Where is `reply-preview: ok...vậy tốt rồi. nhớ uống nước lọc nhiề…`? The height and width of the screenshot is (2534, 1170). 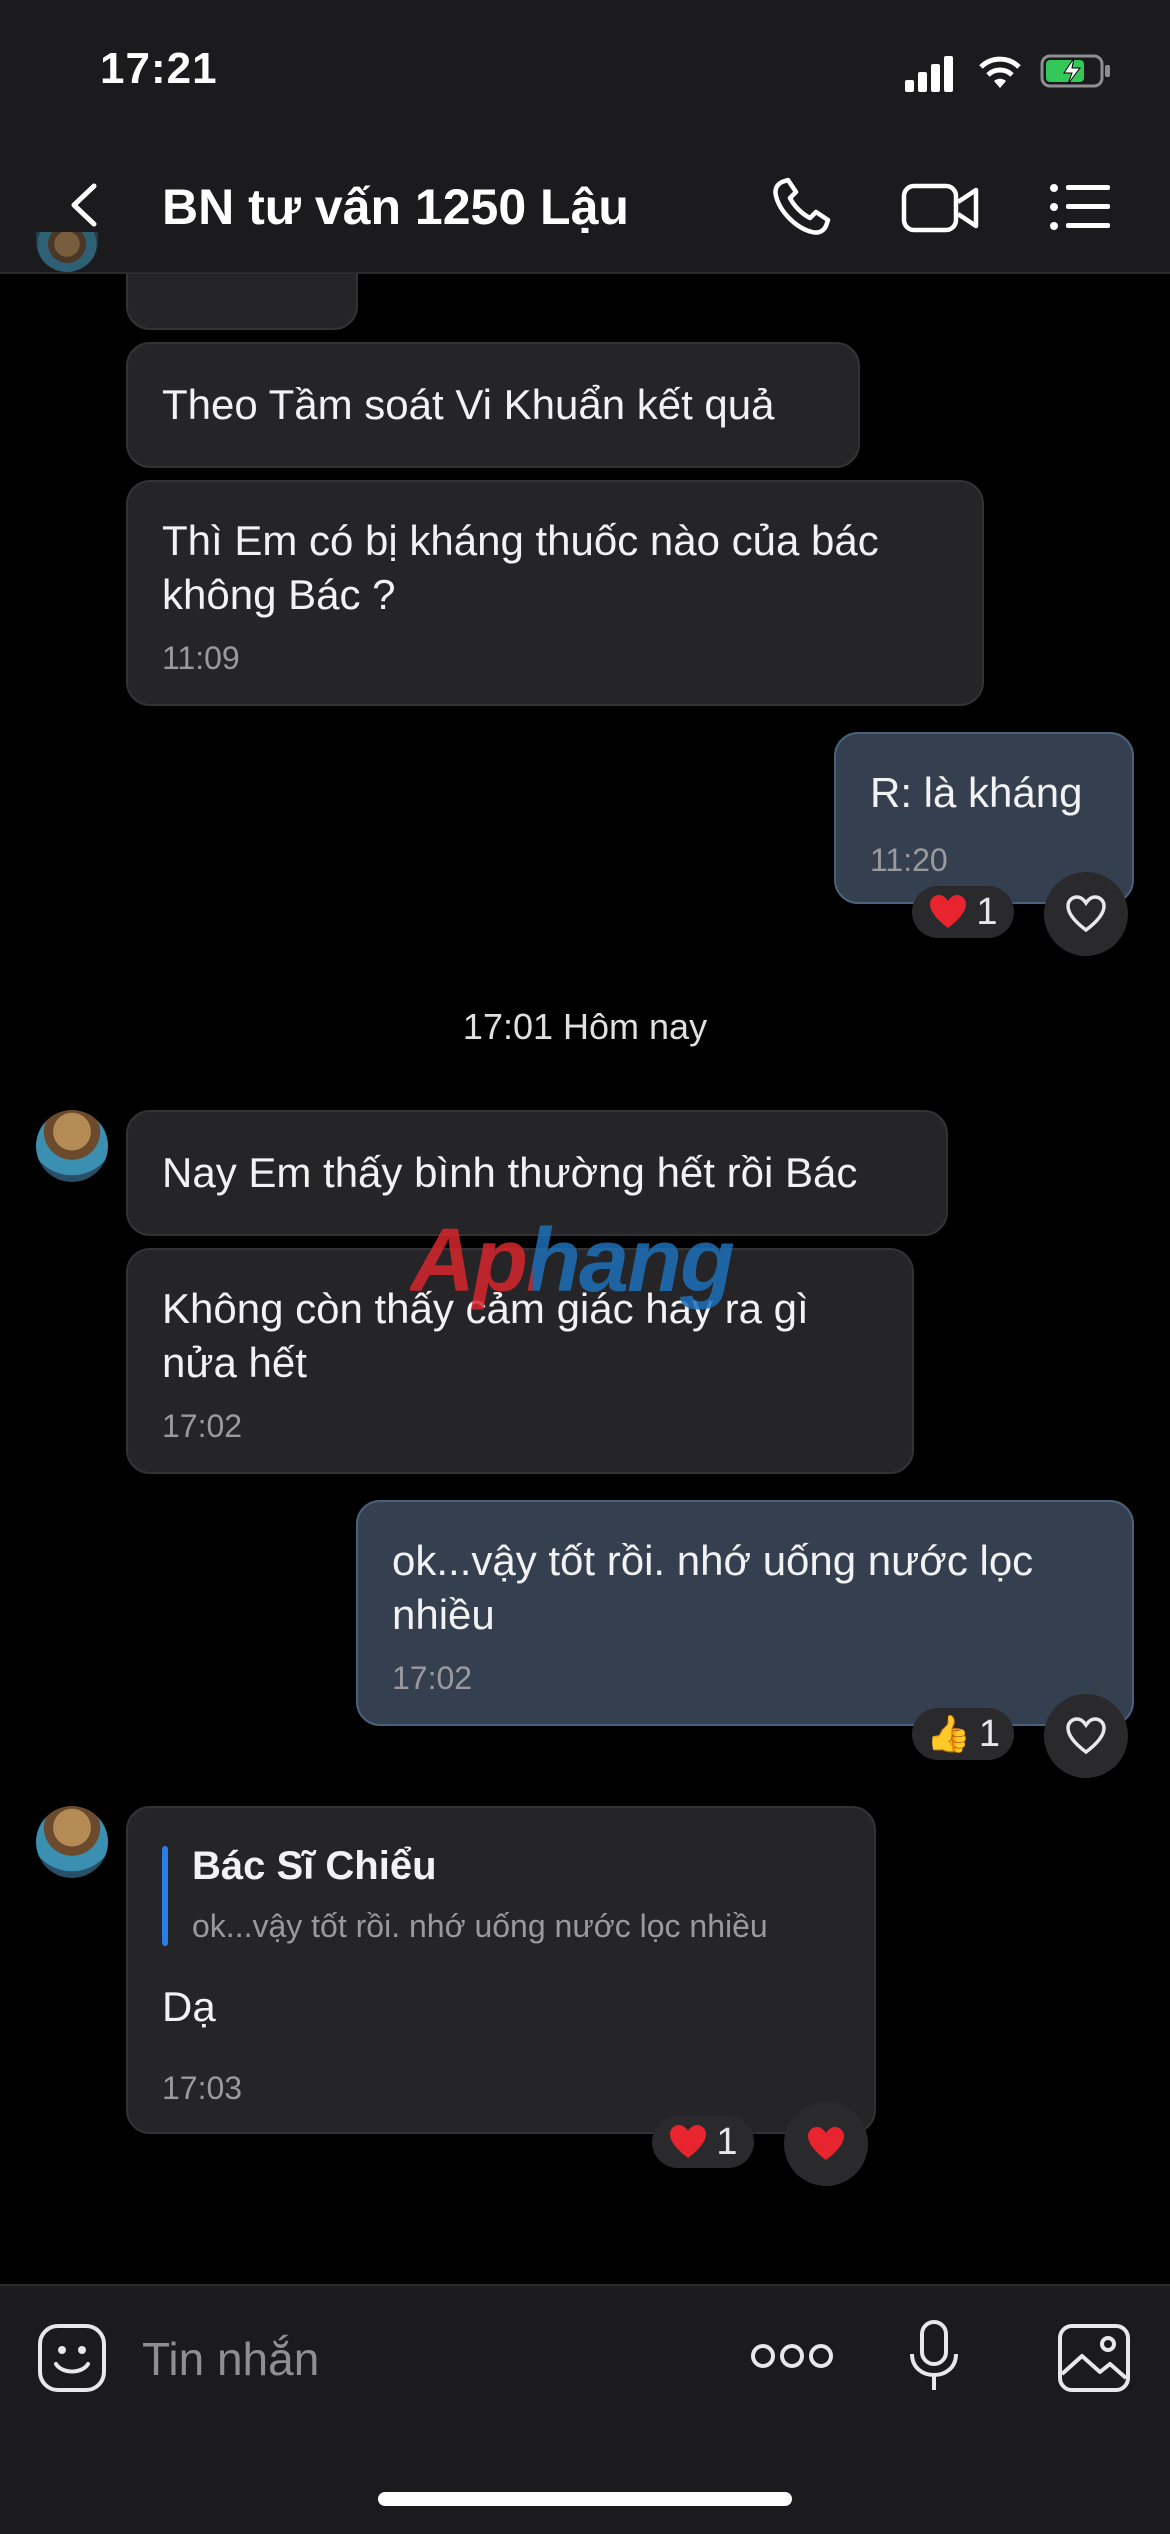 reply-preview: ok...vậy tốt rồi. nhớ uống nước lọc nhiề… is located at coordinates (480, 1926).